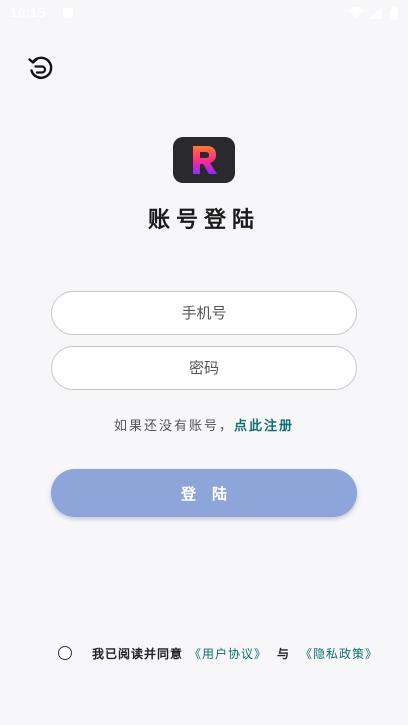 The width and height of the screenshot is (408, 725). Describe the element at coordinates (284, 653) in the screenshot. I see `agreement-and: 与` at that location.